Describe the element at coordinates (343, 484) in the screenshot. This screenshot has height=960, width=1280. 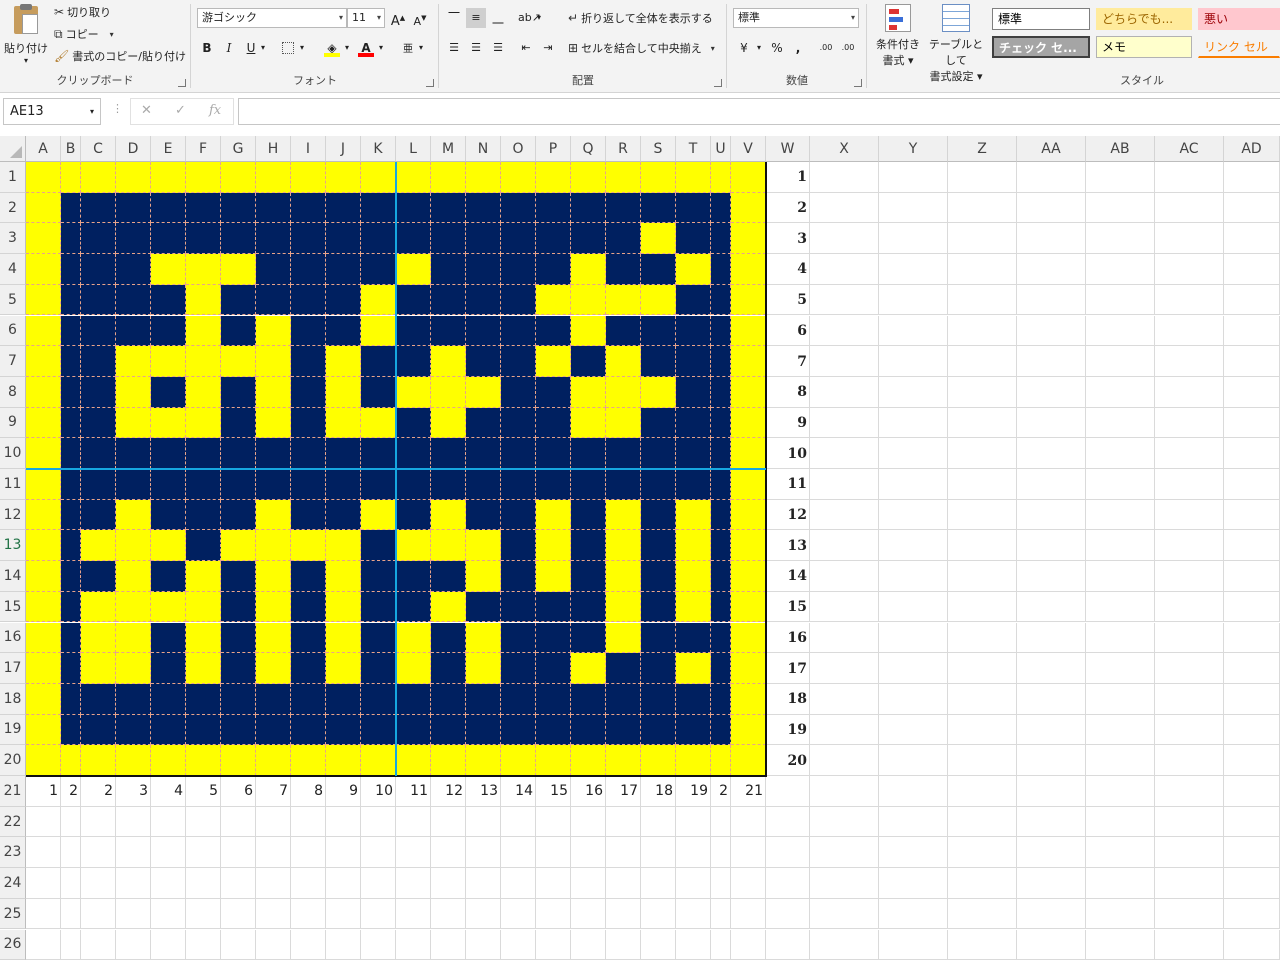
I see `cell-j11` at that location.